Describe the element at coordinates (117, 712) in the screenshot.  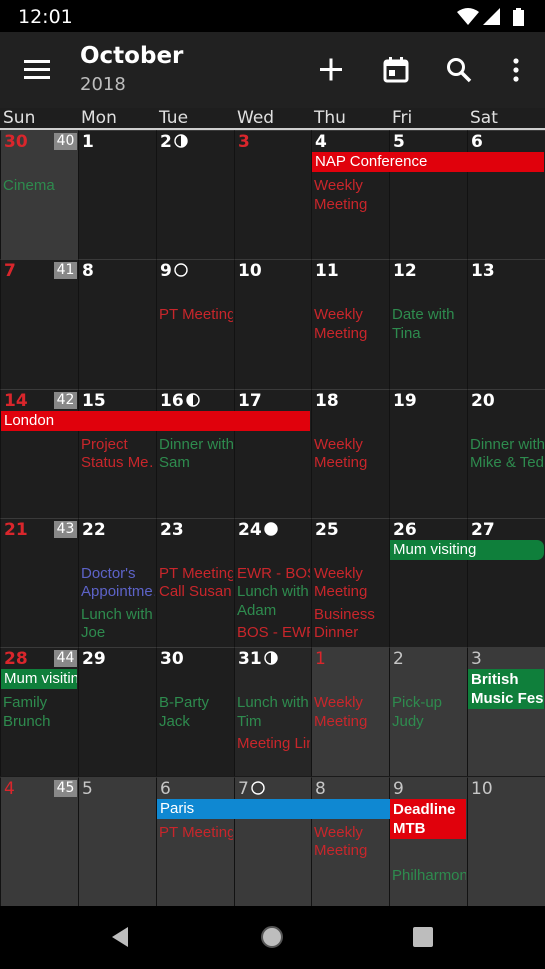
I see `day-cell: 29` at that location.